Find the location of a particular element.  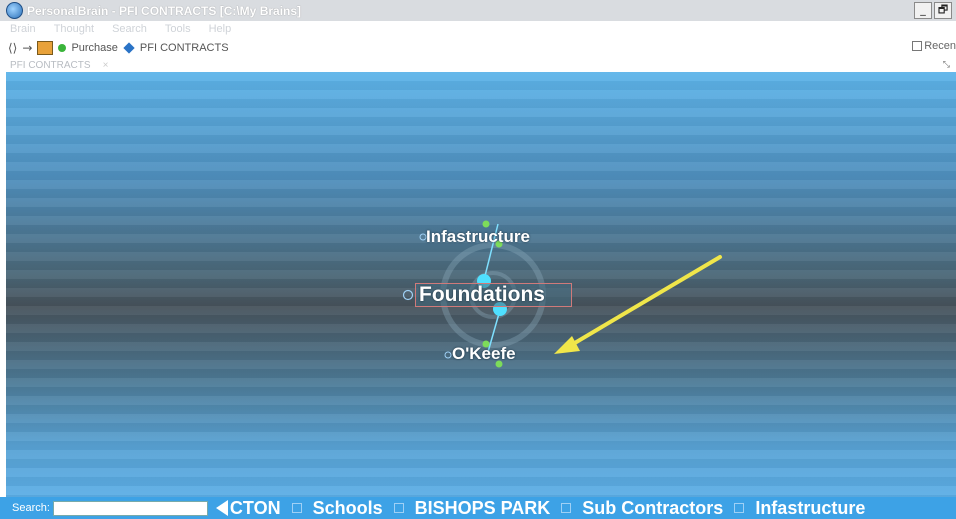

restore-button: 🗗 is located at coordinates (943, 10).